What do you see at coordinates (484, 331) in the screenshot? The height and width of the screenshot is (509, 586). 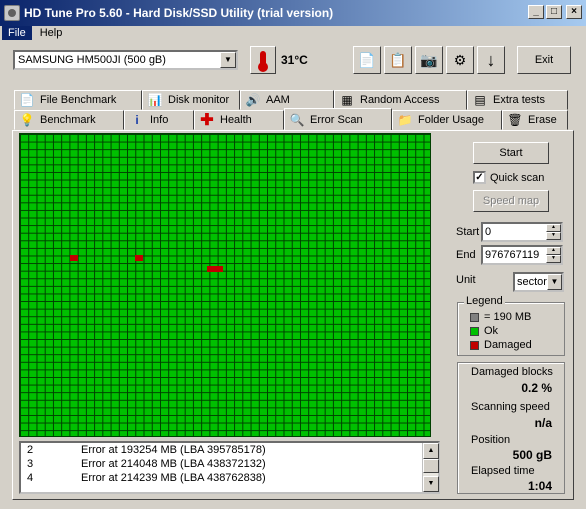 I see `legend-ok: Ok` at bounding box center [484, 331].